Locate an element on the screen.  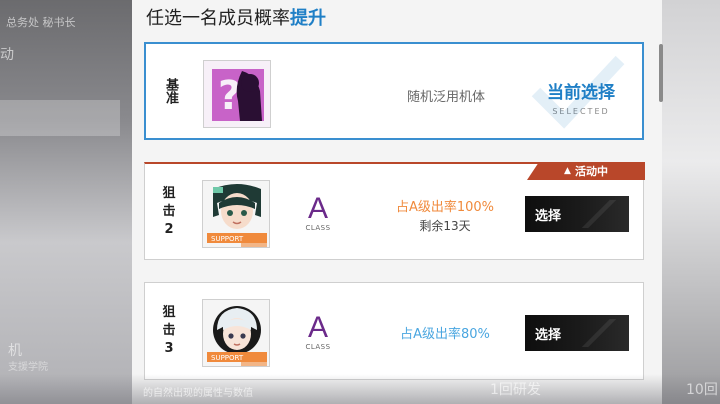
tier-number: 3 is located at coordinates (169, 348).